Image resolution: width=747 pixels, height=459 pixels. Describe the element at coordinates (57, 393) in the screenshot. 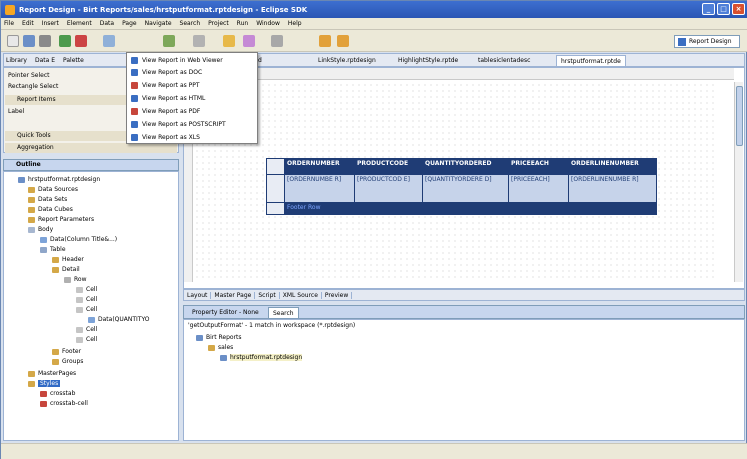

I see `tree-node-crosstab: crosstab` at that location.